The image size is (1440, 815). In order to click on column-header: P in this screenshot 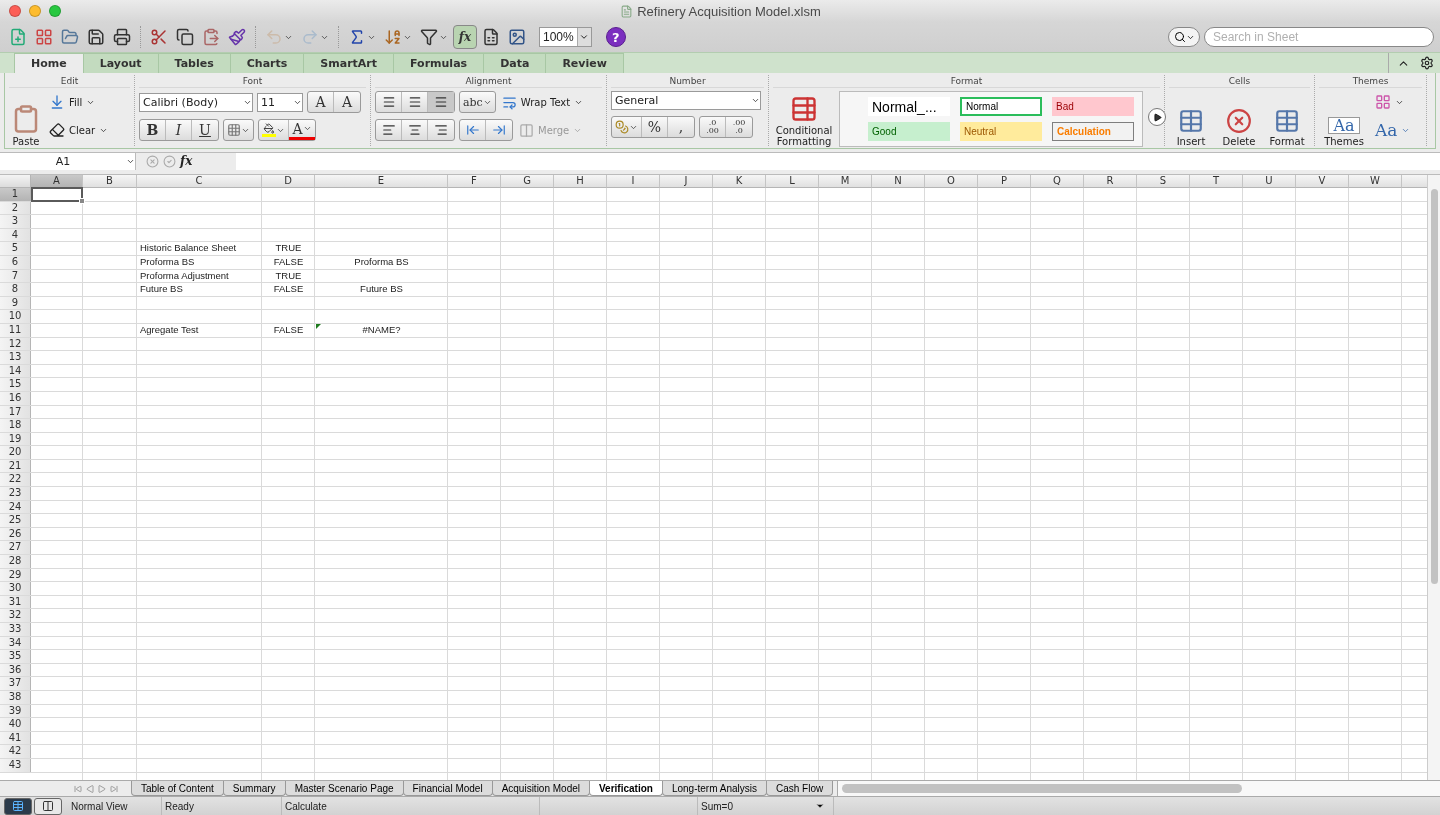, I will do `click(1004, 181)`.